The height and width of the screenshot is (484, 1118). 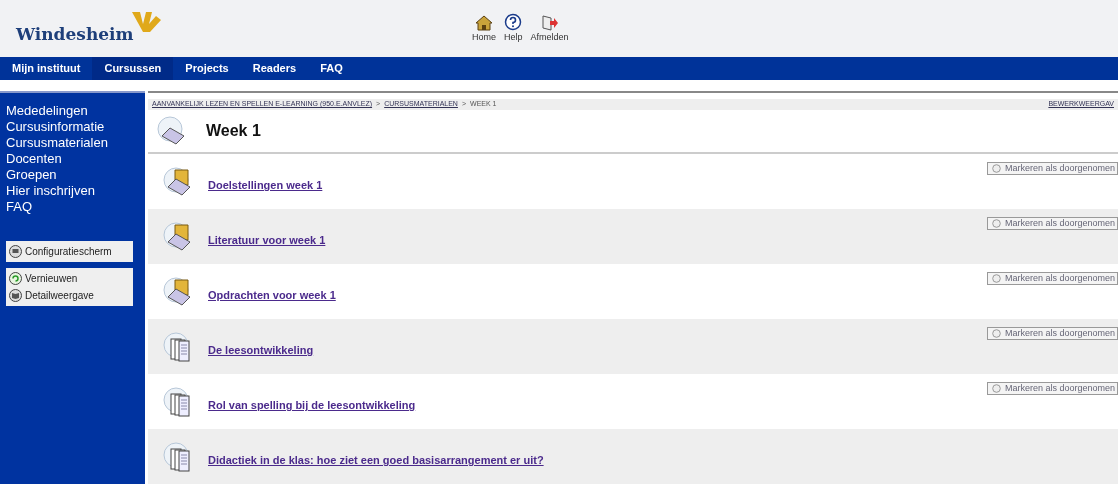 I want to click on house-icon, so click(x=484, y=22).